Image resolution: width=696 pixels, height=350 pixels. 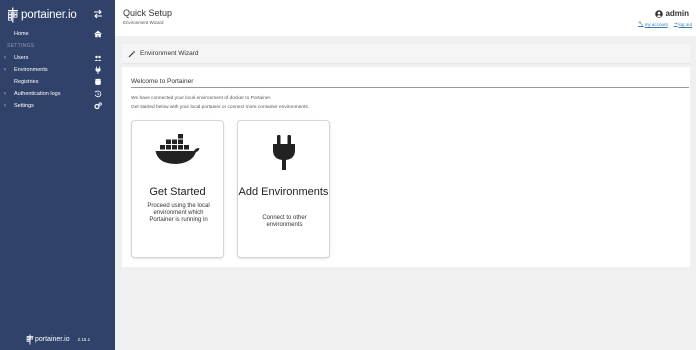 I want to click on user-menu: admin, so click(x=672, y=13).